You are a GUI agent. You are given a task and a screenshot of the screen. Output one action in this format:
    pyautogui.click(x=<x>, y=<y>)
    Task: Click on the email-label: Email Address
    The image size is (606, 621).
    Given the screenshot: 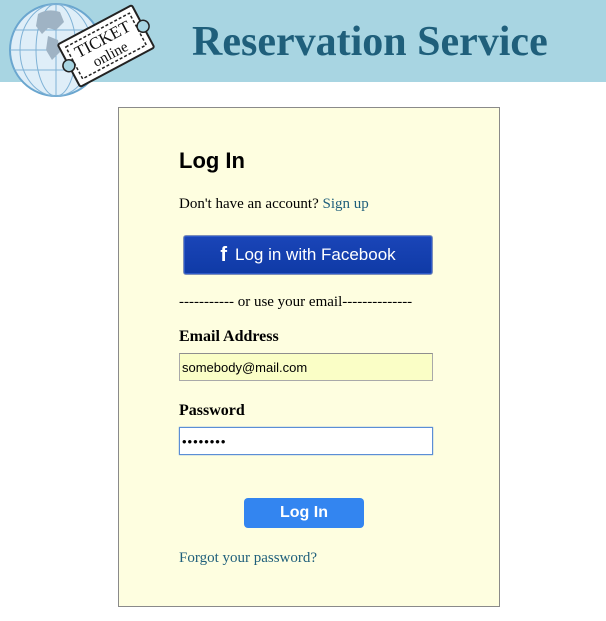 What is the action you would take?
    pyautogui.click(x=229, y=336)
    